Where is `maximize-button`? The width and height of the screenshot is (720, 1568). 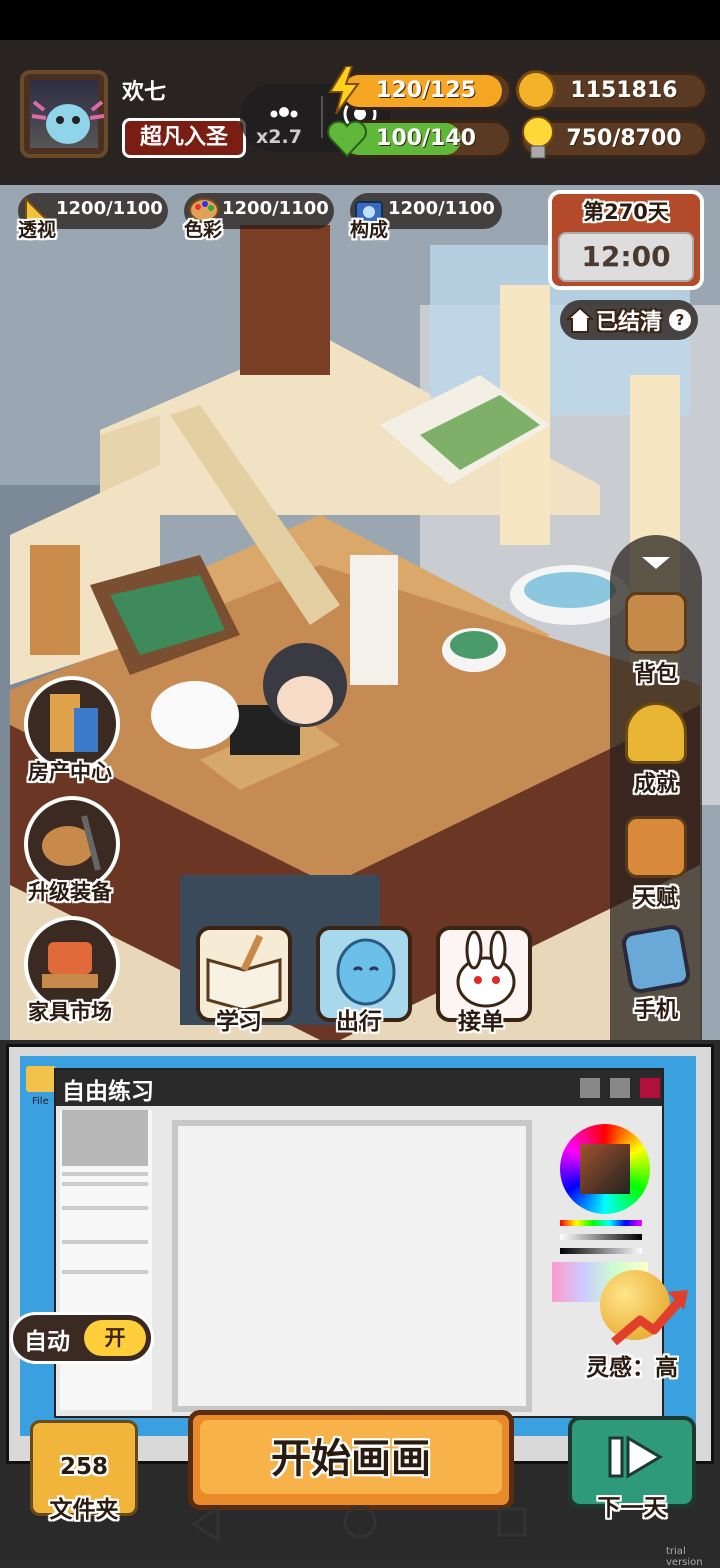 maximize-button is located at coordinates (620, 1088).